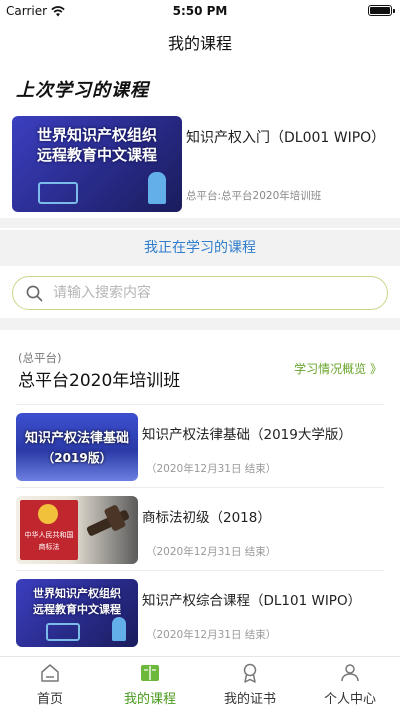 The width and height of the screenshot is (400, 711). I want to click on tab-my-courses: 我的课程, so click(150, 684).